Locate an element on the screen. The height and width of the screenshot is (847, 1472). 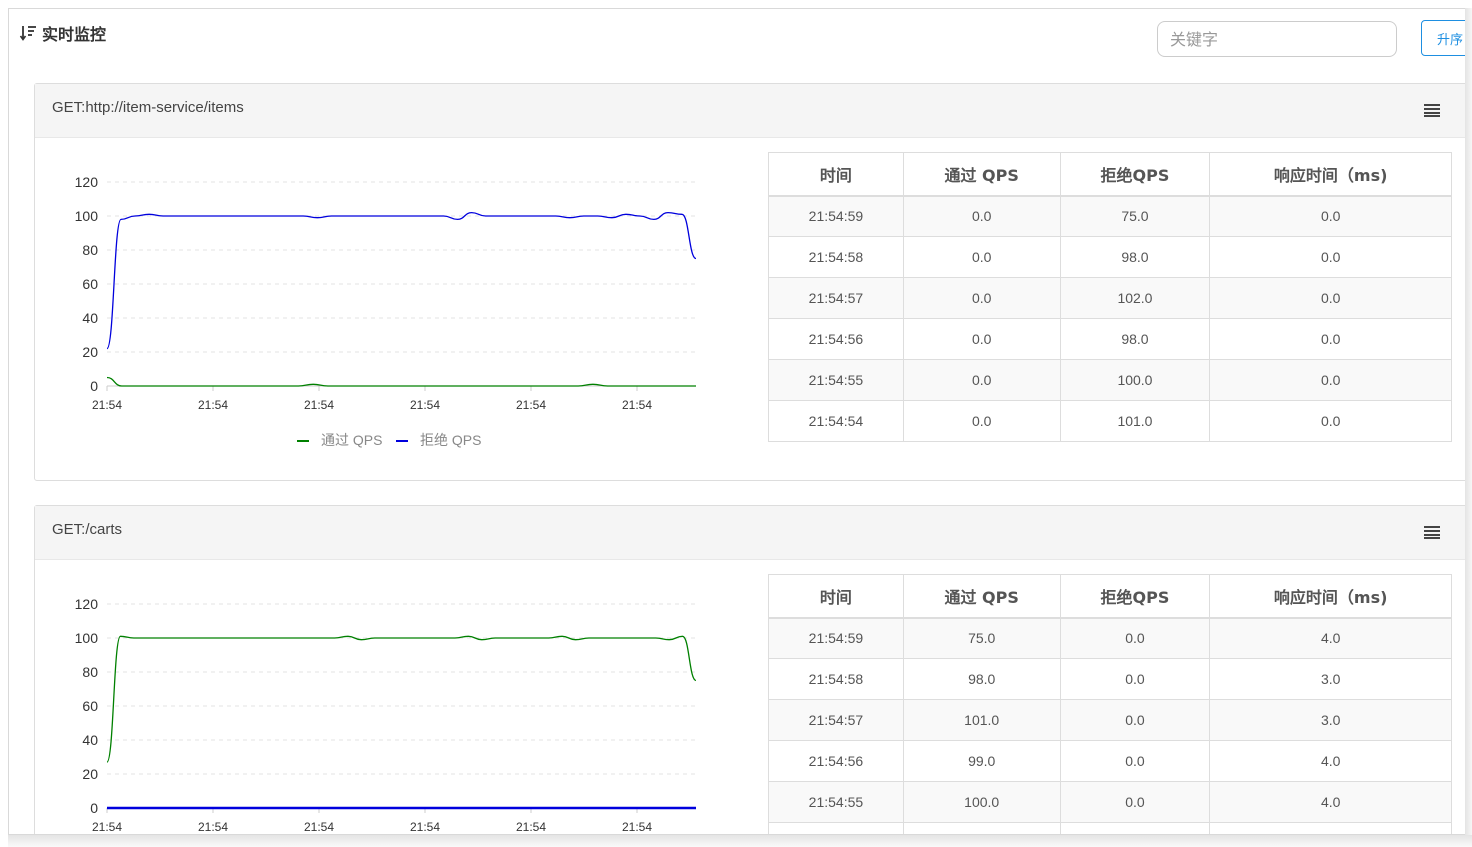
table-row: 21:54:58 0.0 98.0 0.0 is located at coordinates (1110, 257).